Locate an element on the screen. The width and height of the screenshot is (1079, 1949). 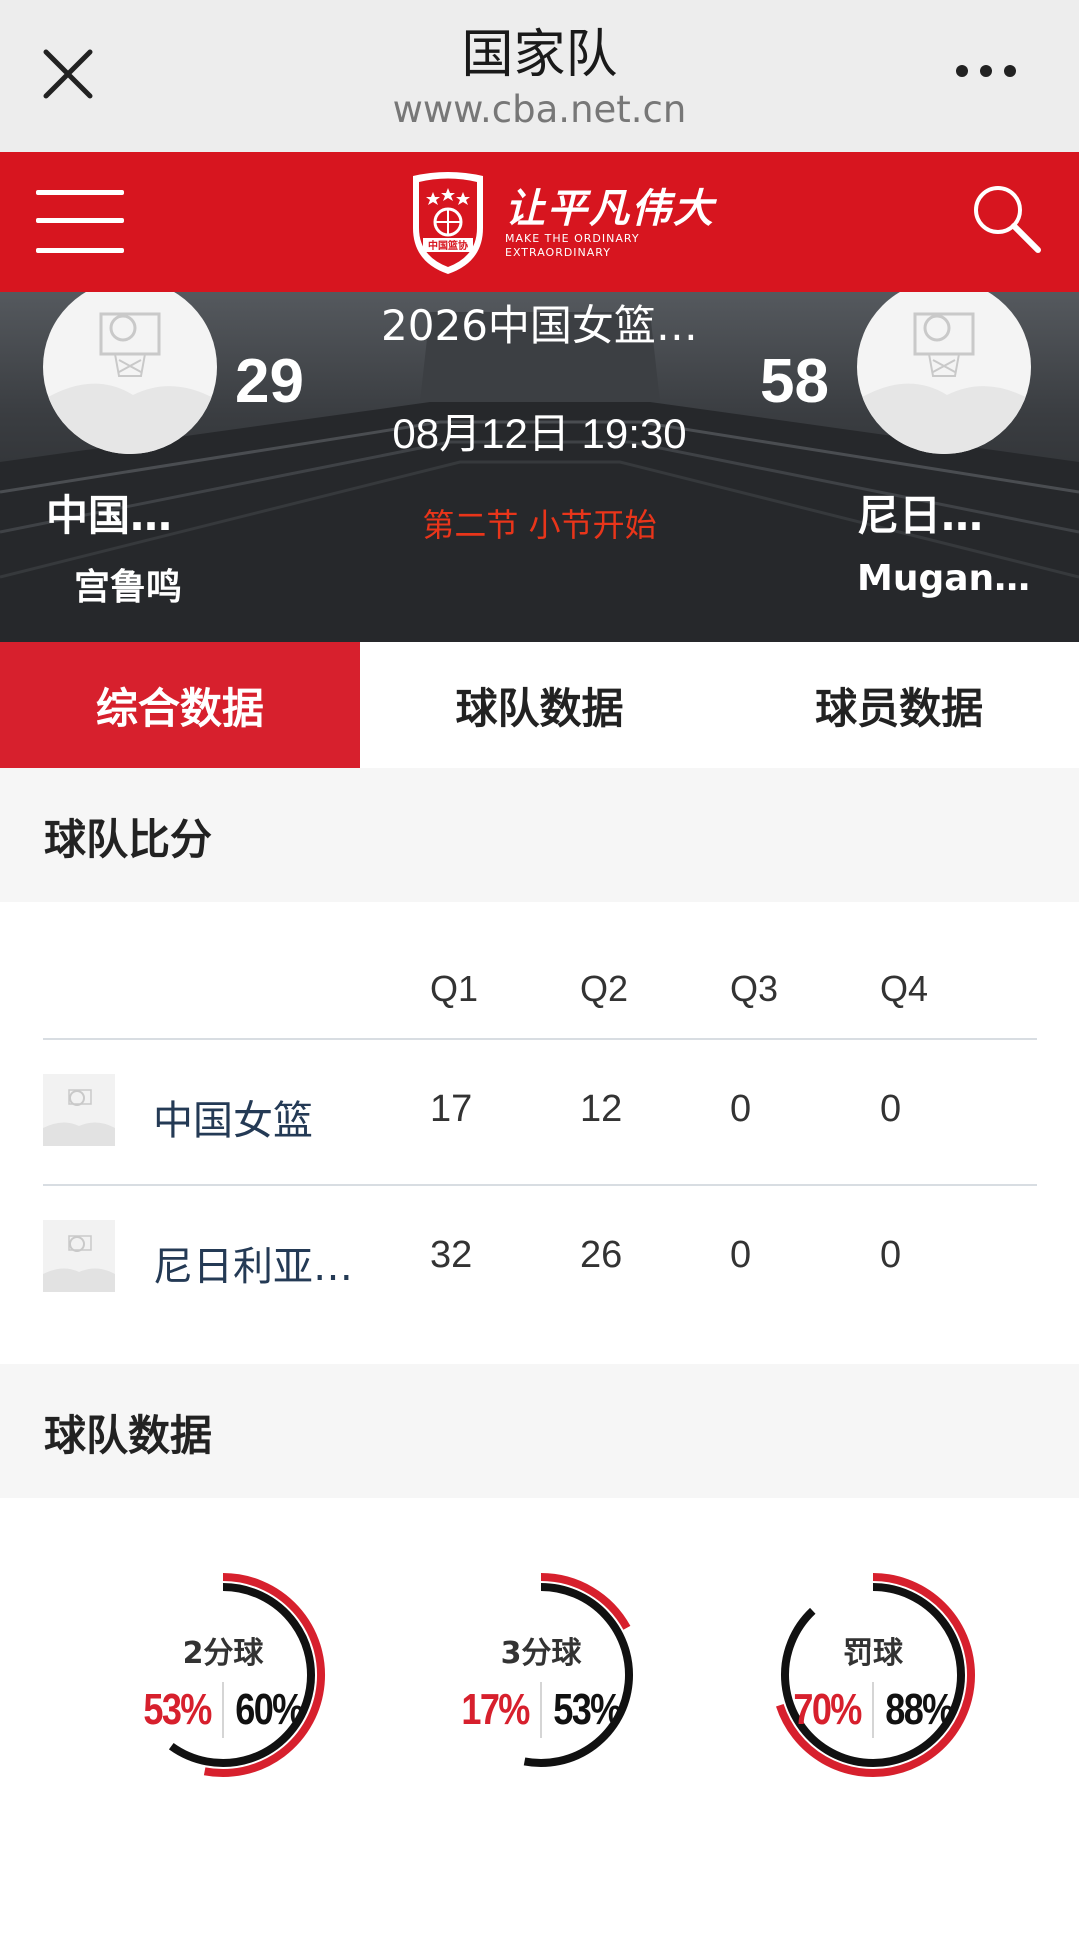
q1-score: 32 is located at coordinates (451, 1255).